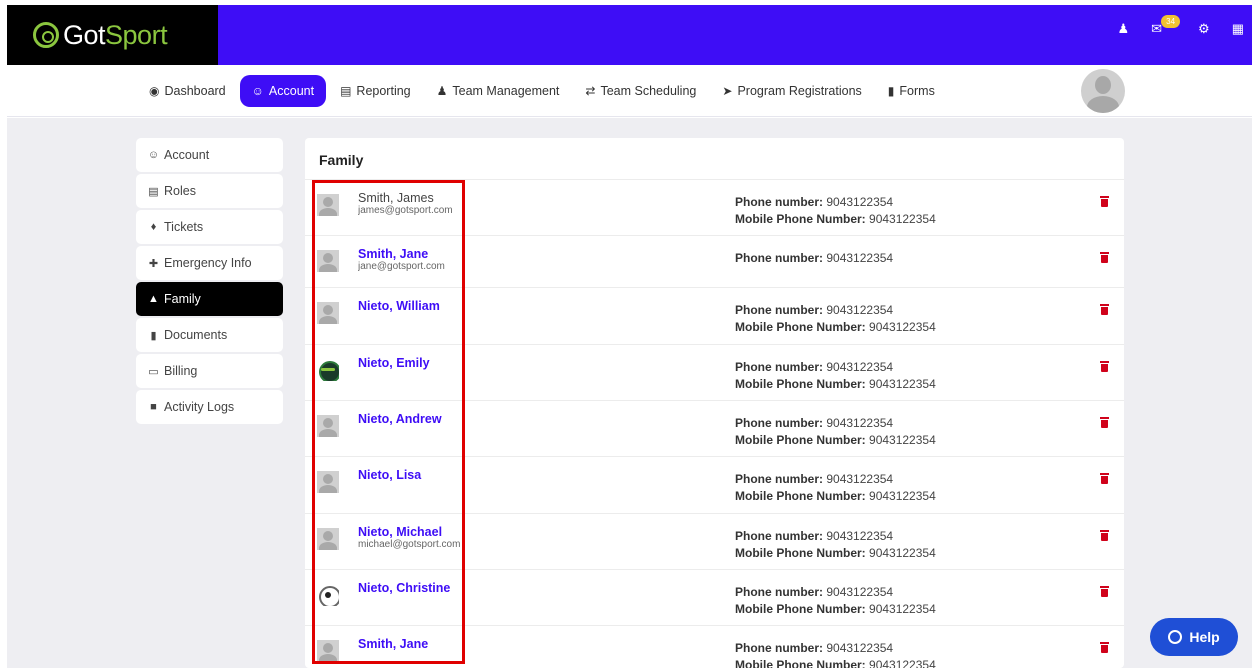 The width and height of the screenshot is (1252, 668). Describe the element at coordinates (389, 475) in the screenshot. I see `member-name-link: Nieto, Lisa` at that location.